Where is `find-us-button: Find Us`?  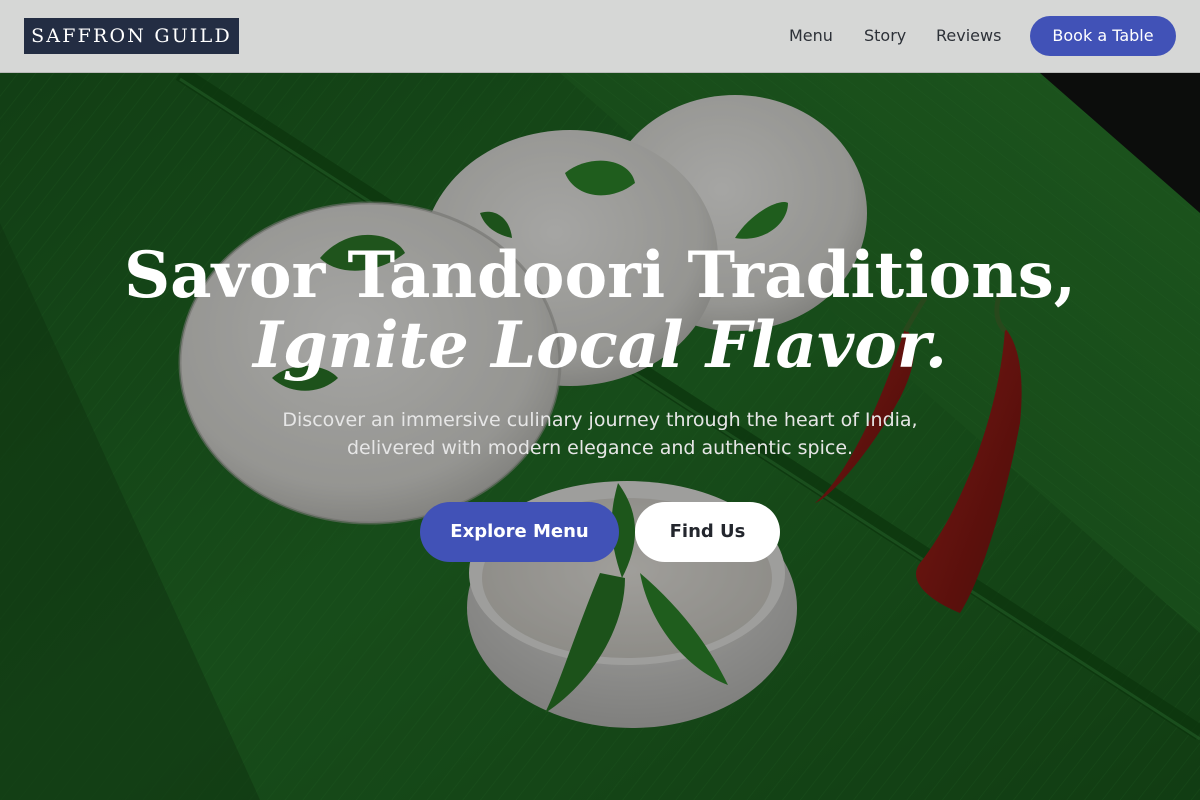 find-us-button: Find Us is located at coordinates (707, 532).